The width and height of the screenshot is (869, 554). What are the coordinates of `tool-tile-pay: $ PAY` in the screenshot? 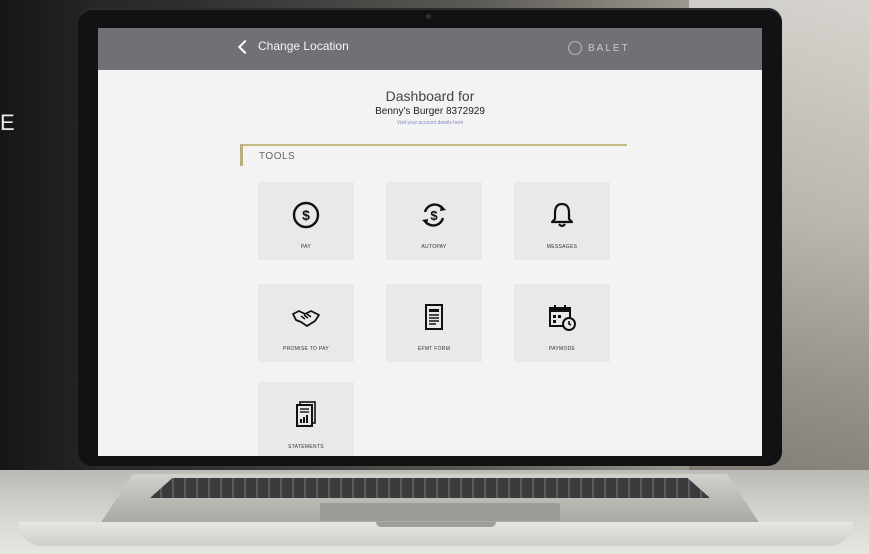 It's located at (306, 221).